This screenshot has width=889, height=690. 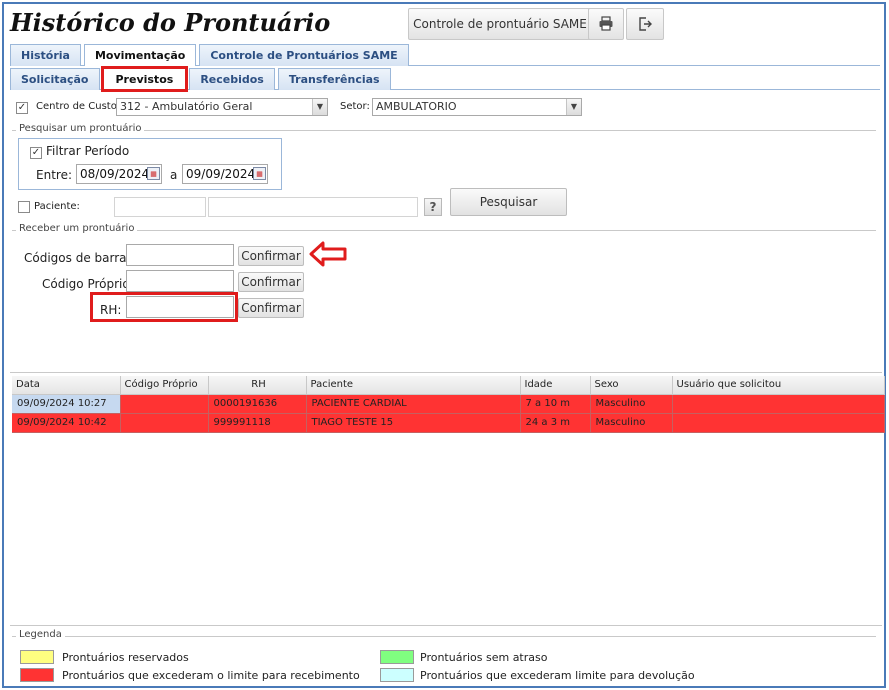 I want to click on patient-name-input, so click(x=313, y=207).